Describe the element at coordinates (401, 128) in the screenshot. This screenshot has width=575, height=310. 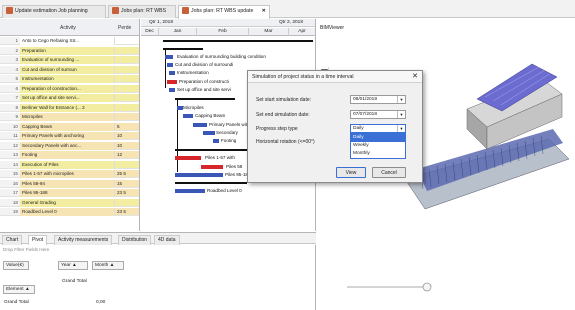
I see `chevron-down-icon: ▼` at that location.